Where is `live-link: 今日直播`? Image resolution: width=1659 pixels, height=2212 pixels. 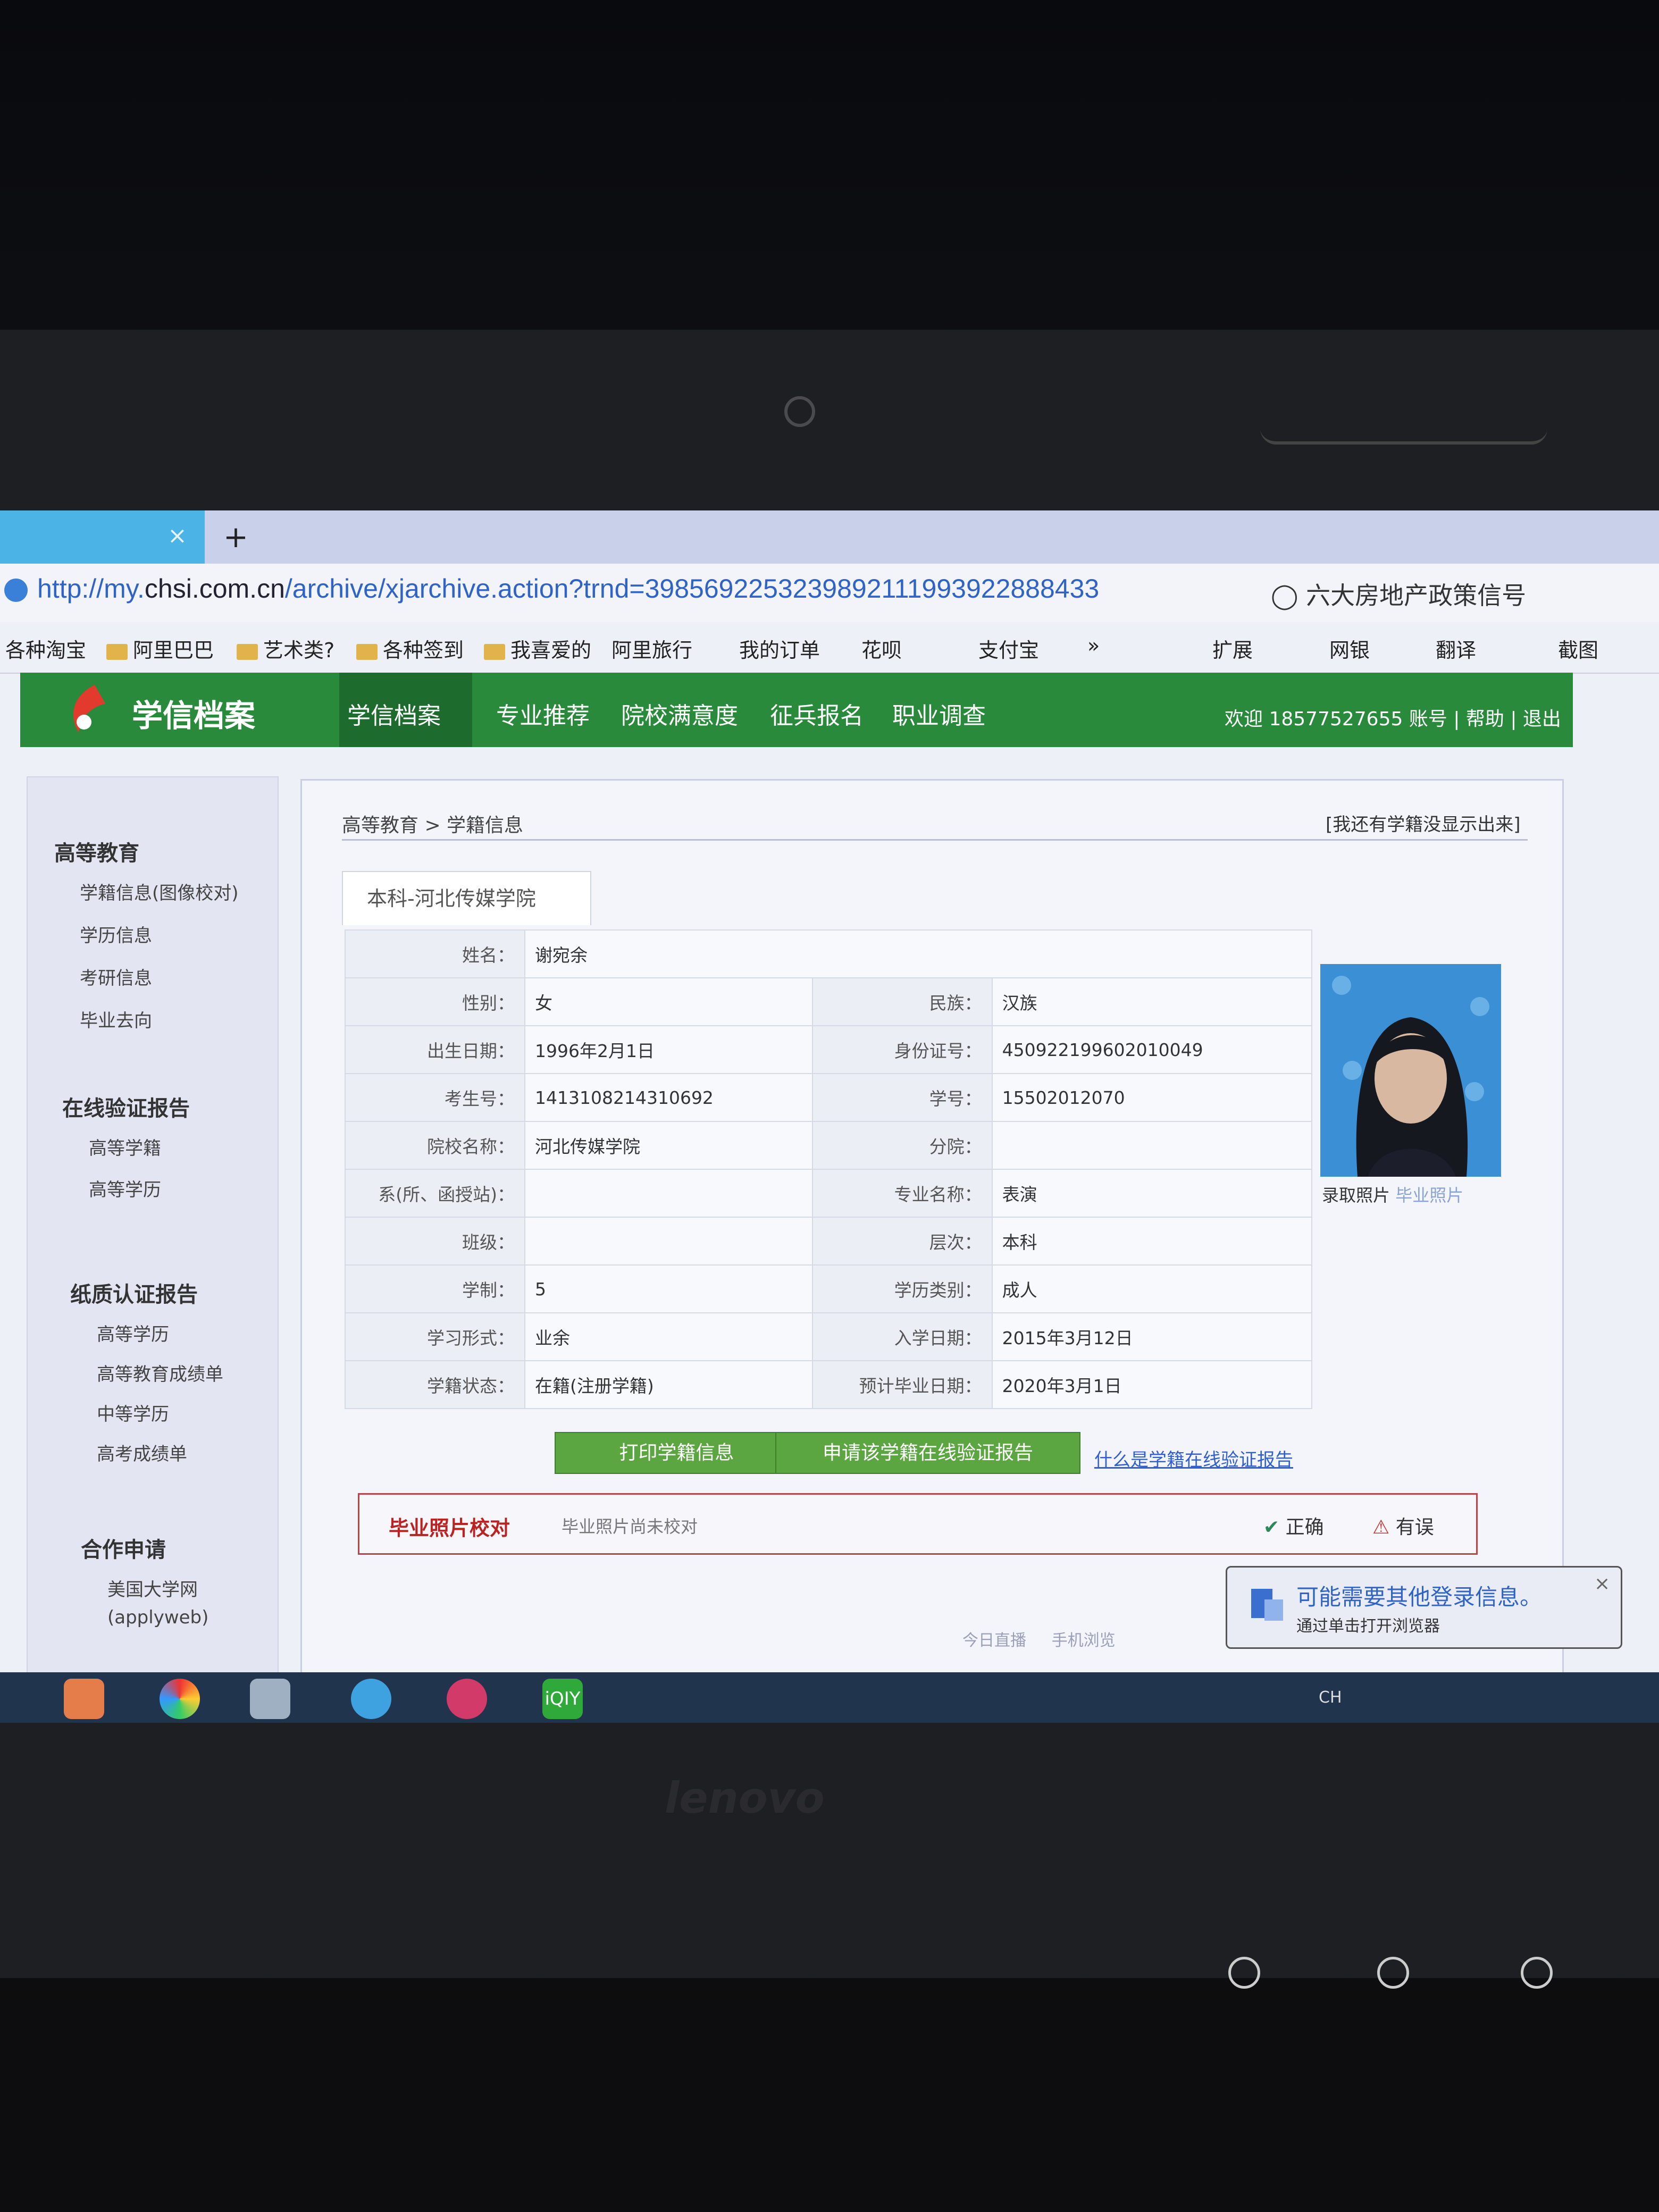
live-link: 今日直播 is located at coordinates (994, 1640).